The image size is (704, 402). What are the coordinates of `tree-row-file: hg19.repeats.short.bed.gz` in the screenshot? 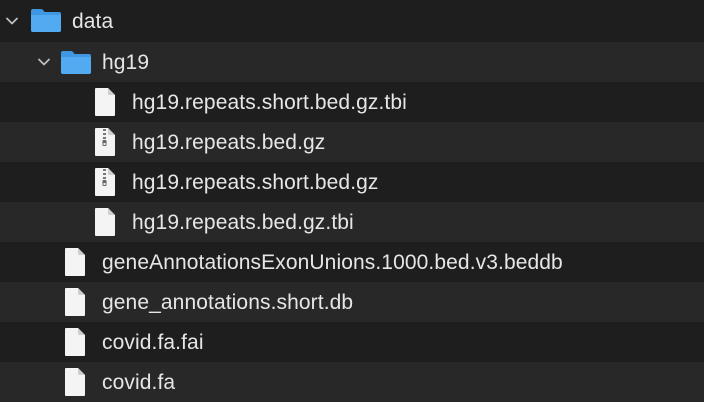 It's located at (352, 182).